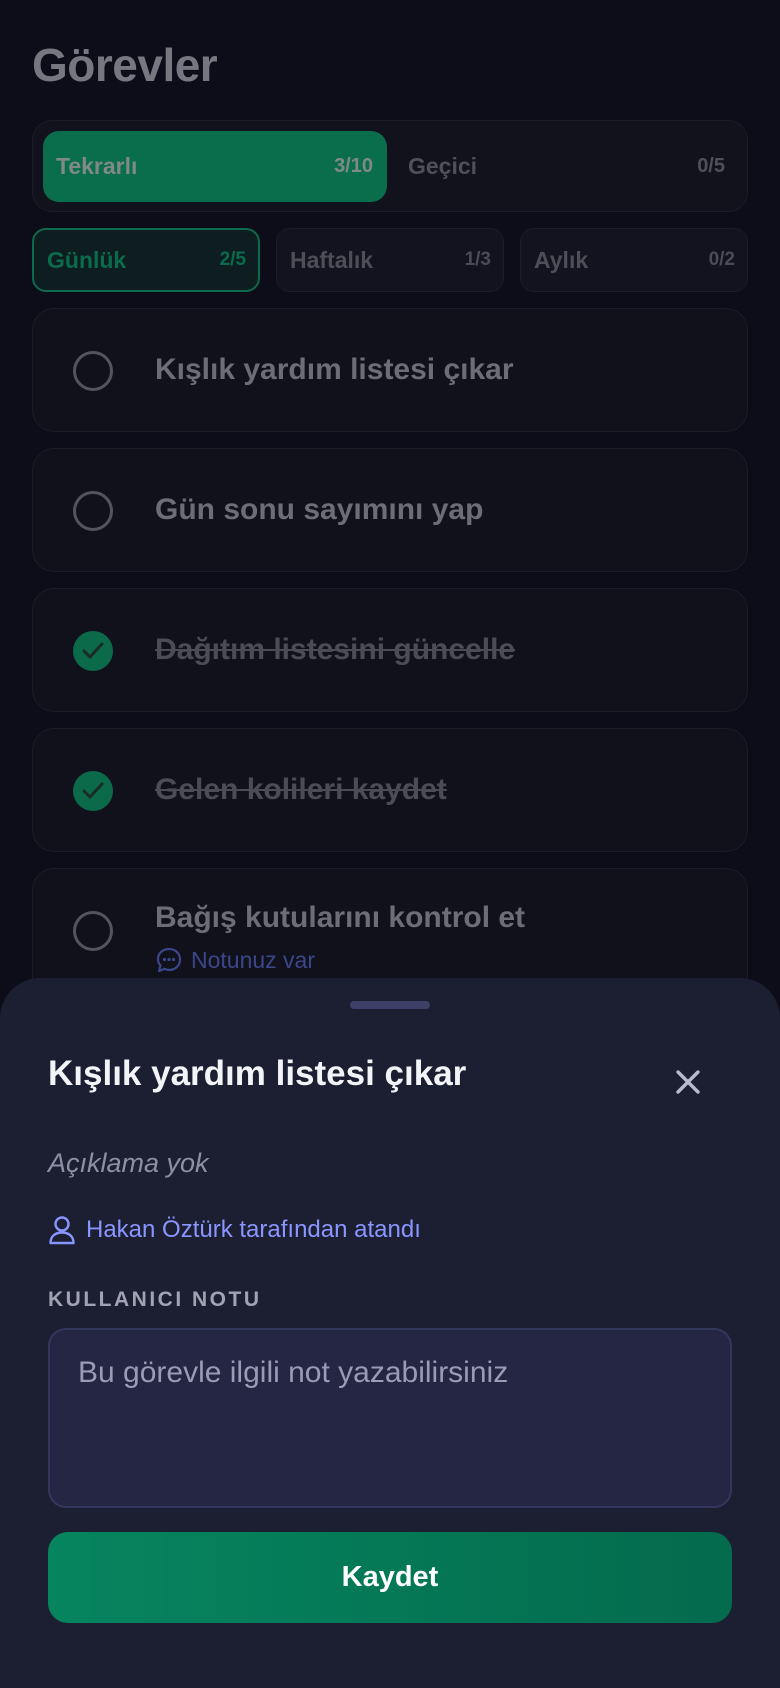 This screenshot has width=780, height=1688. Describe the element at coordinates (721, 259) in the screenshot. I see `period-tab-monthly-count: 0/2` at that location.